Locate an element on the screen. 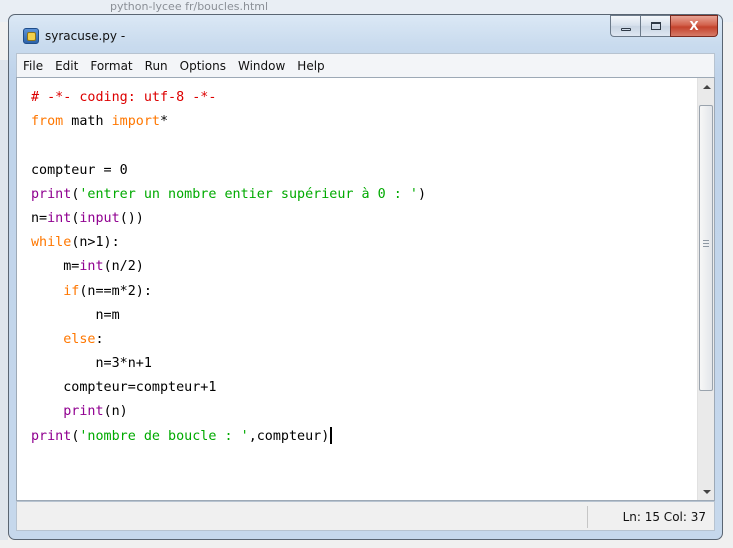  down-arrow-icon is located at coordinates (706, 491).